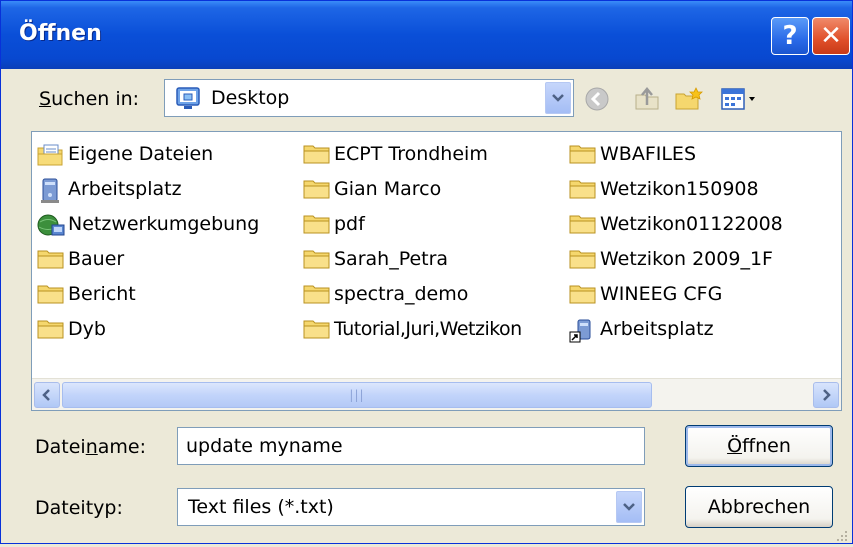  I want to click on back-icon, so click(597, 99).